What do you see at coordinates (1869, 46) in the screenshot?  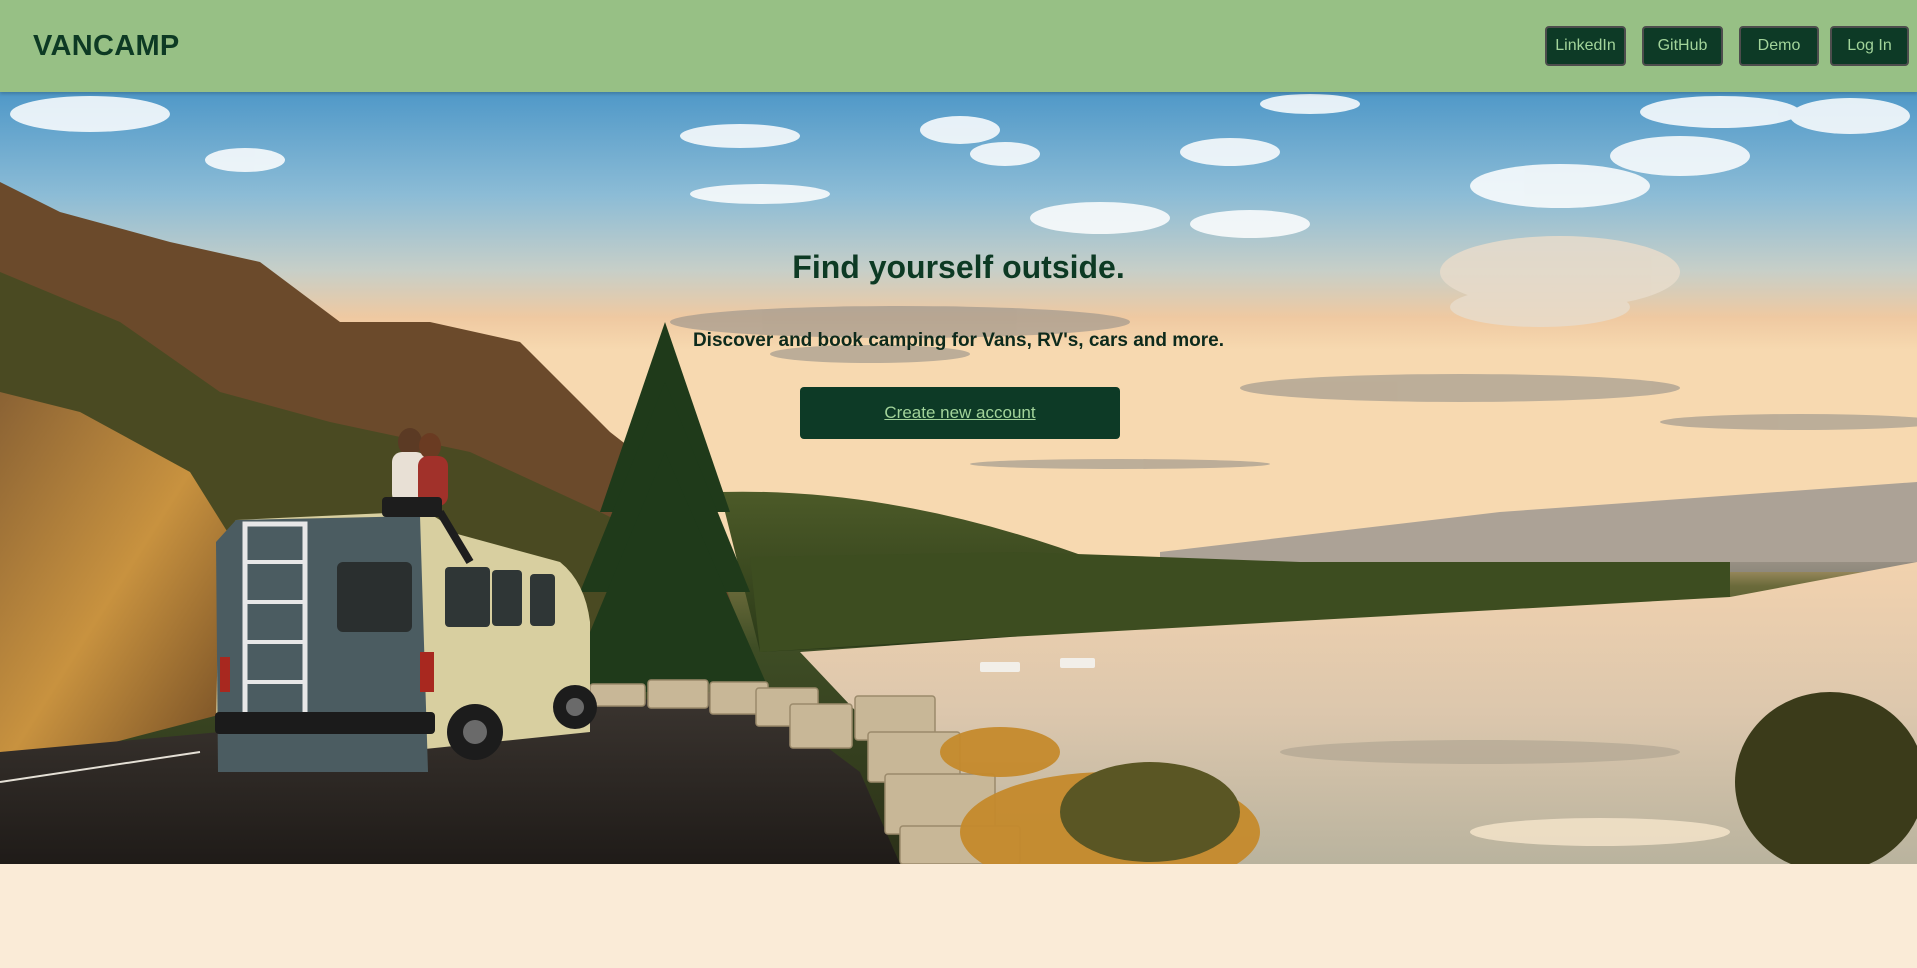 I see `login-button: Log In` at bounding box center [1869, 46].